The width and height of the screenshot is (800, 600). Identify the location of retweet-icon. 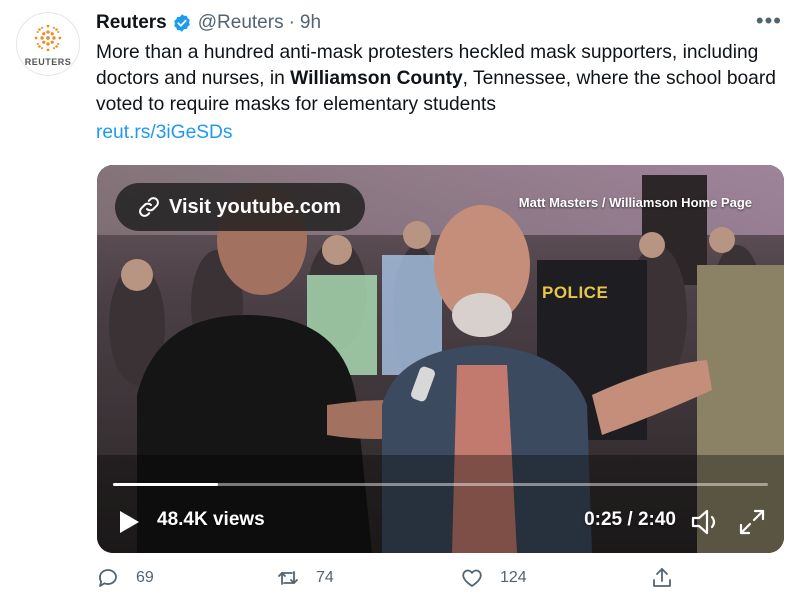
(288, 578).